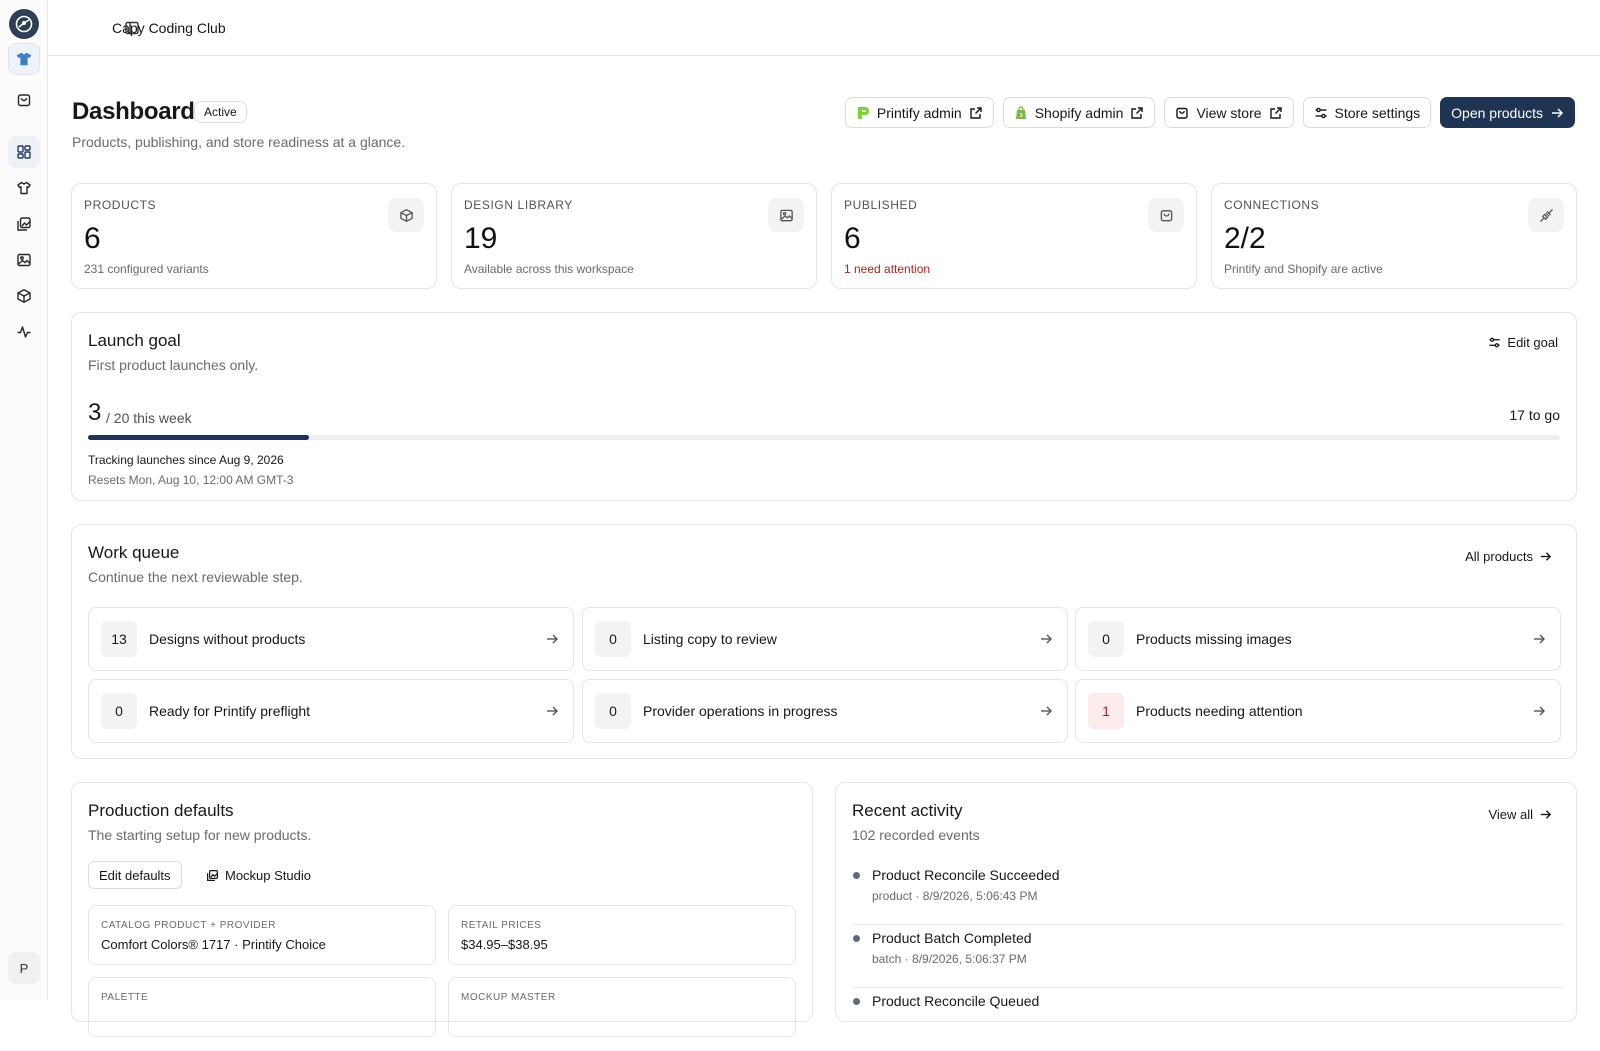 This screenshot has height=1051, width=1600. I want to click on field-label: RETAIL PRICES, so click(501, 925).